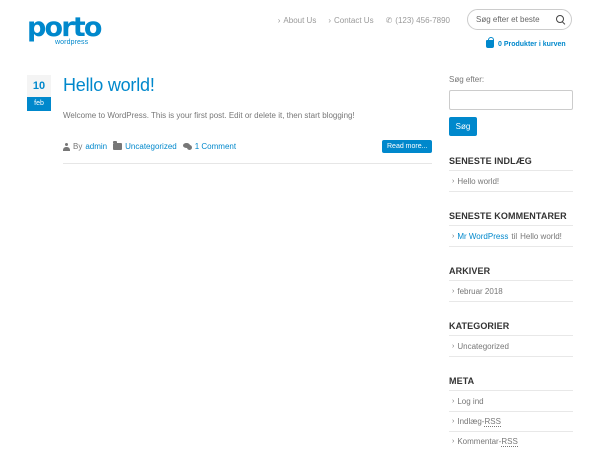 This screenshot has height=450, width=600. Describe the element at coordinates (515, 19) in the screenshot. I see `header-search-input` at that location.